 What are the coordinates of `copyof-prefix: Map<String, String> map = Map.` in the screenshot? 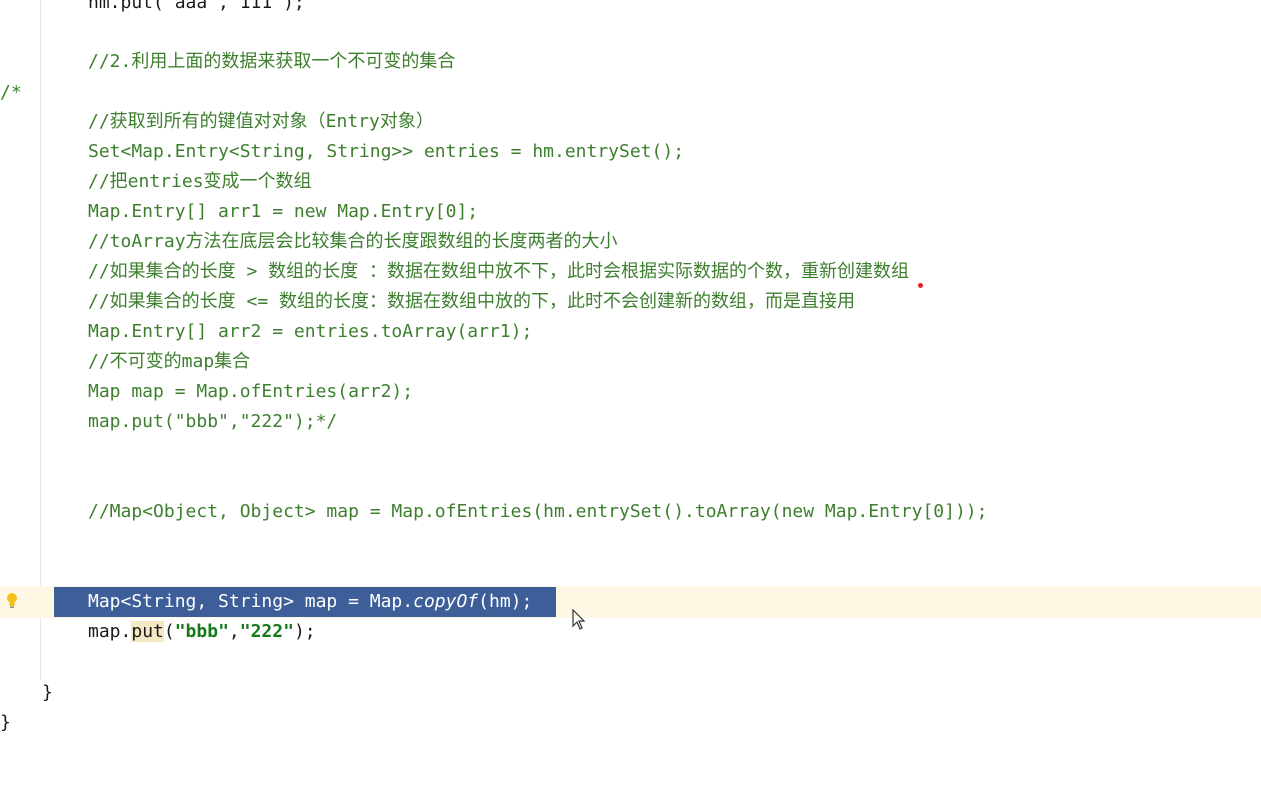 It's located at (251, 601).